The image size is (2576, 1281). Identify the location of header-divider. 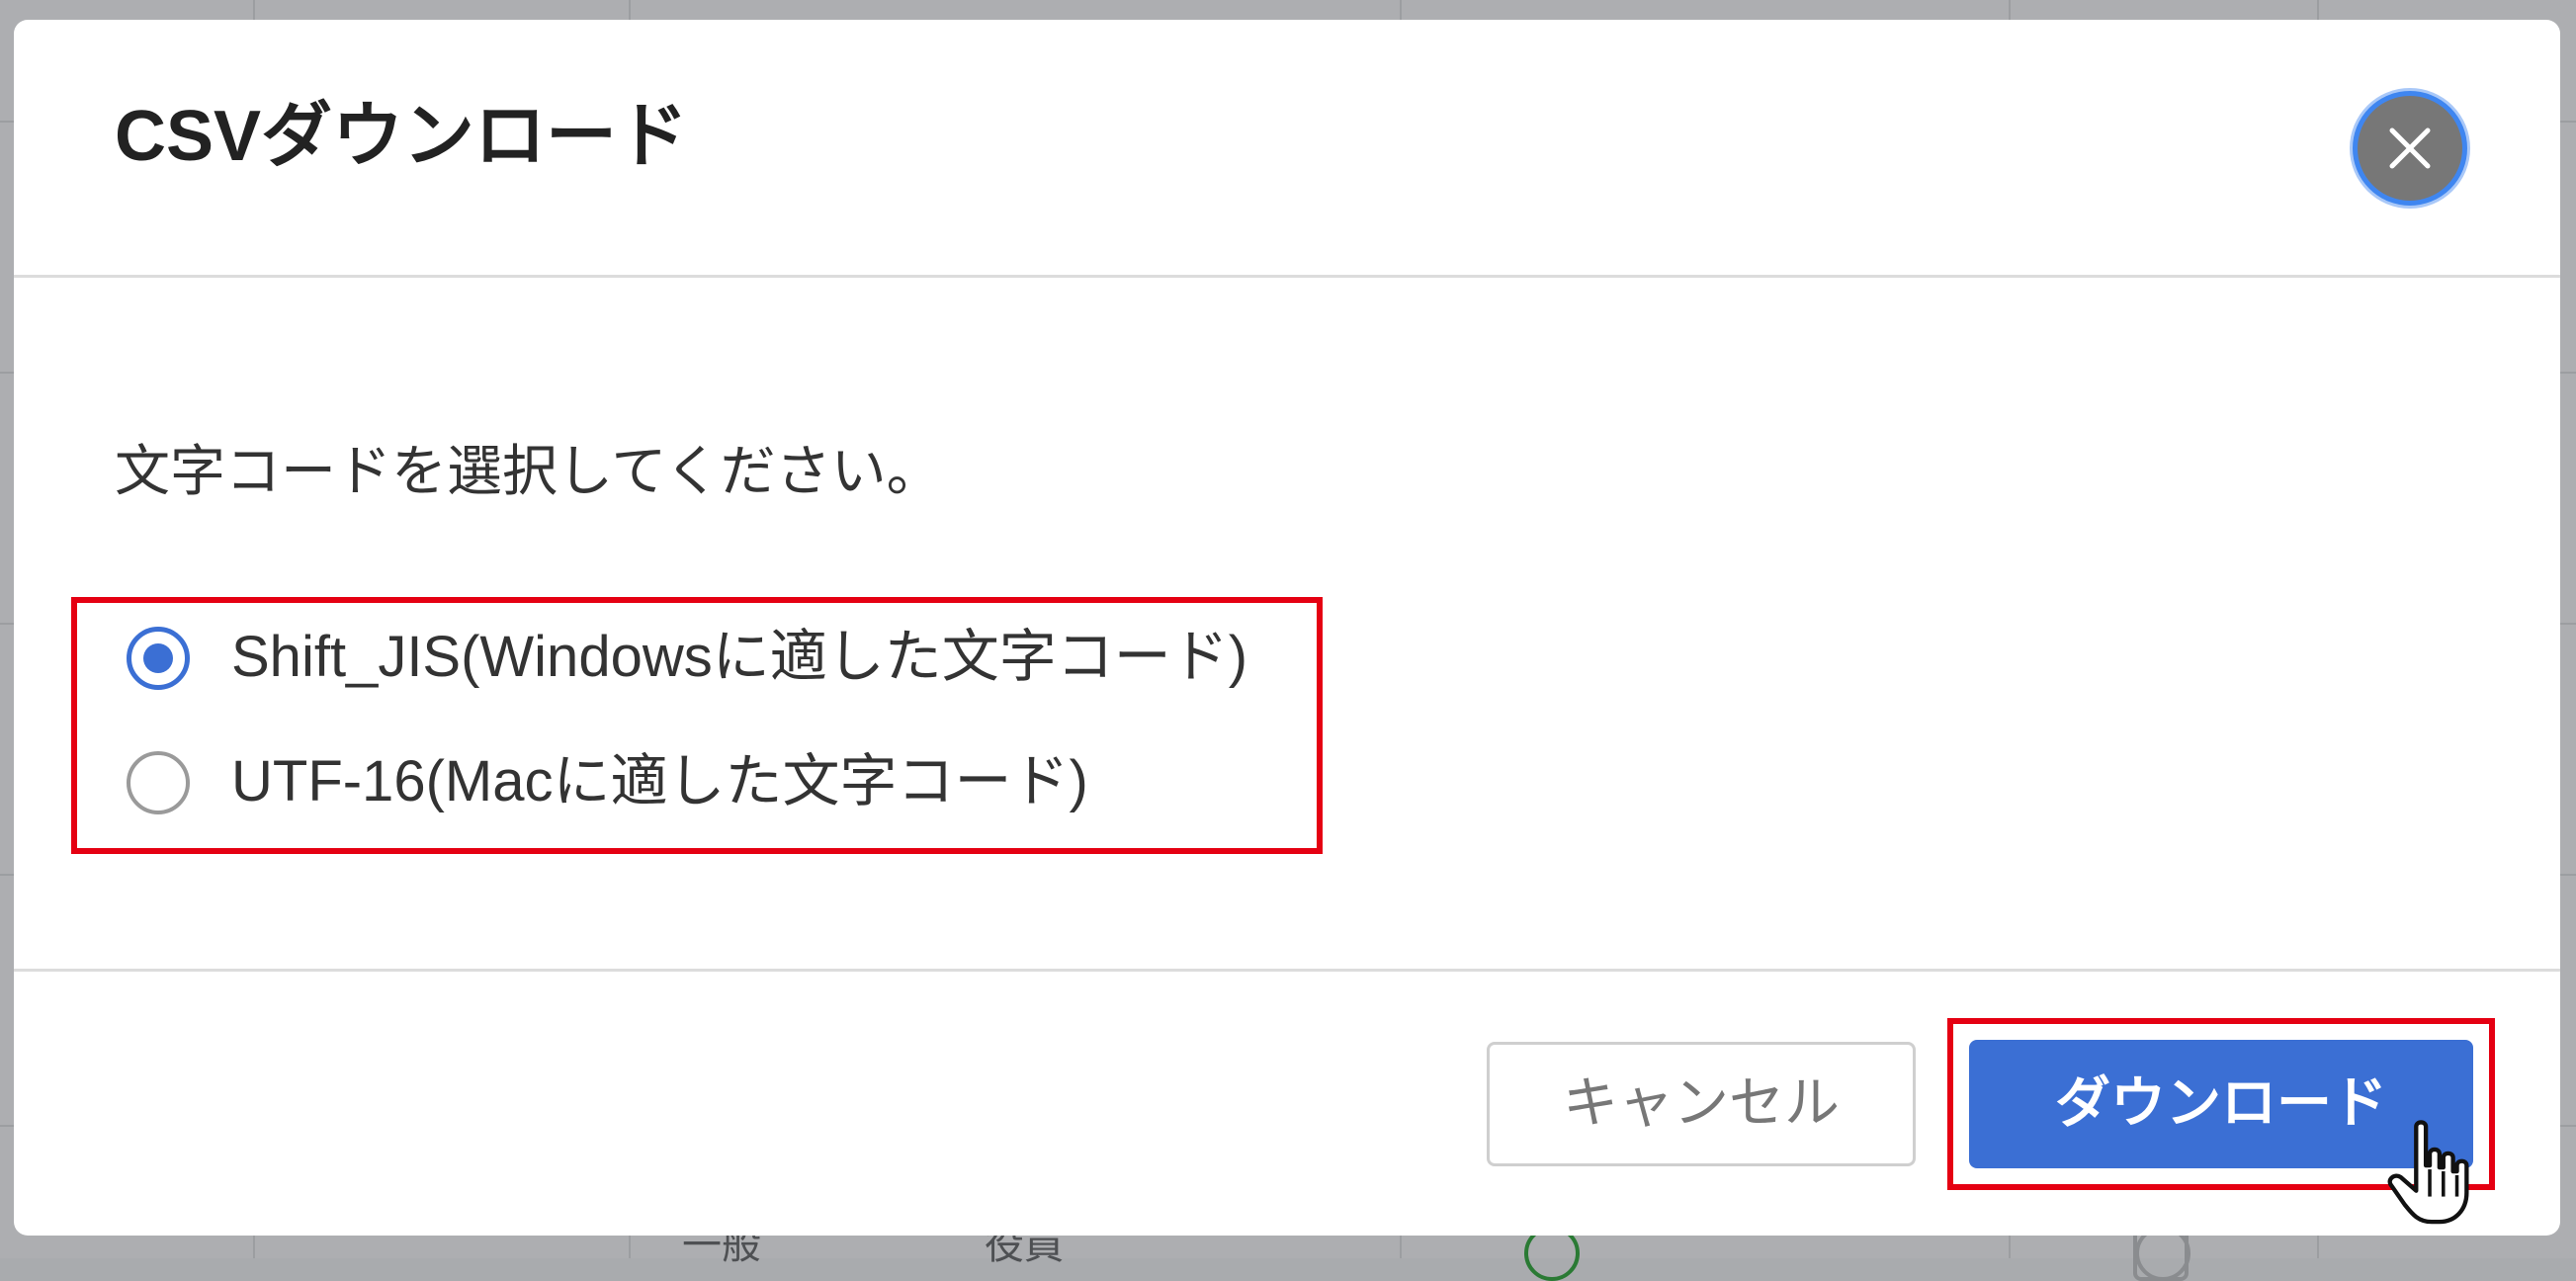
(1287, 277).